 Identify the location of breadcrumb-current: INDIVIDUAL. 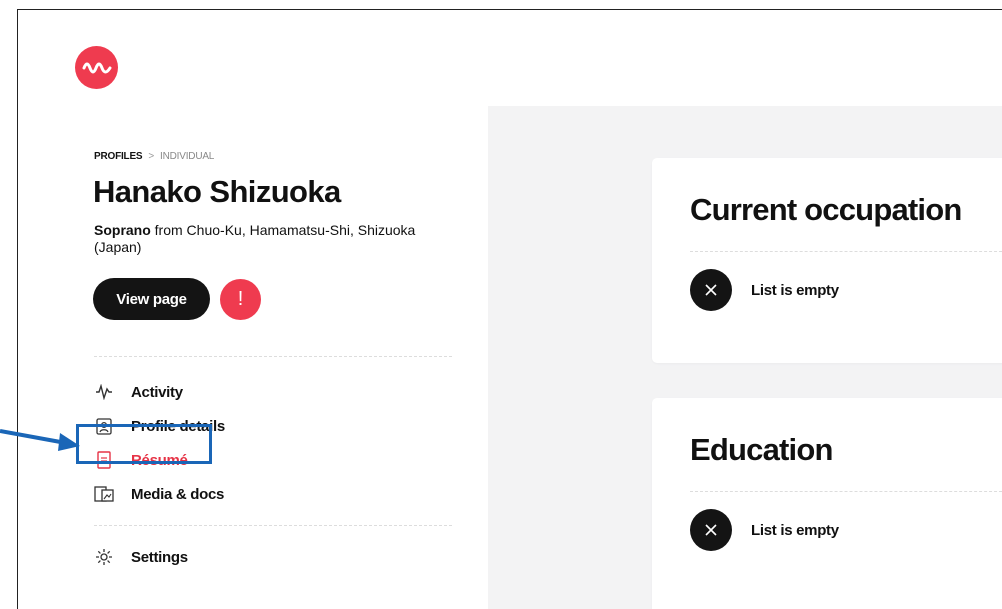
(187, 156).